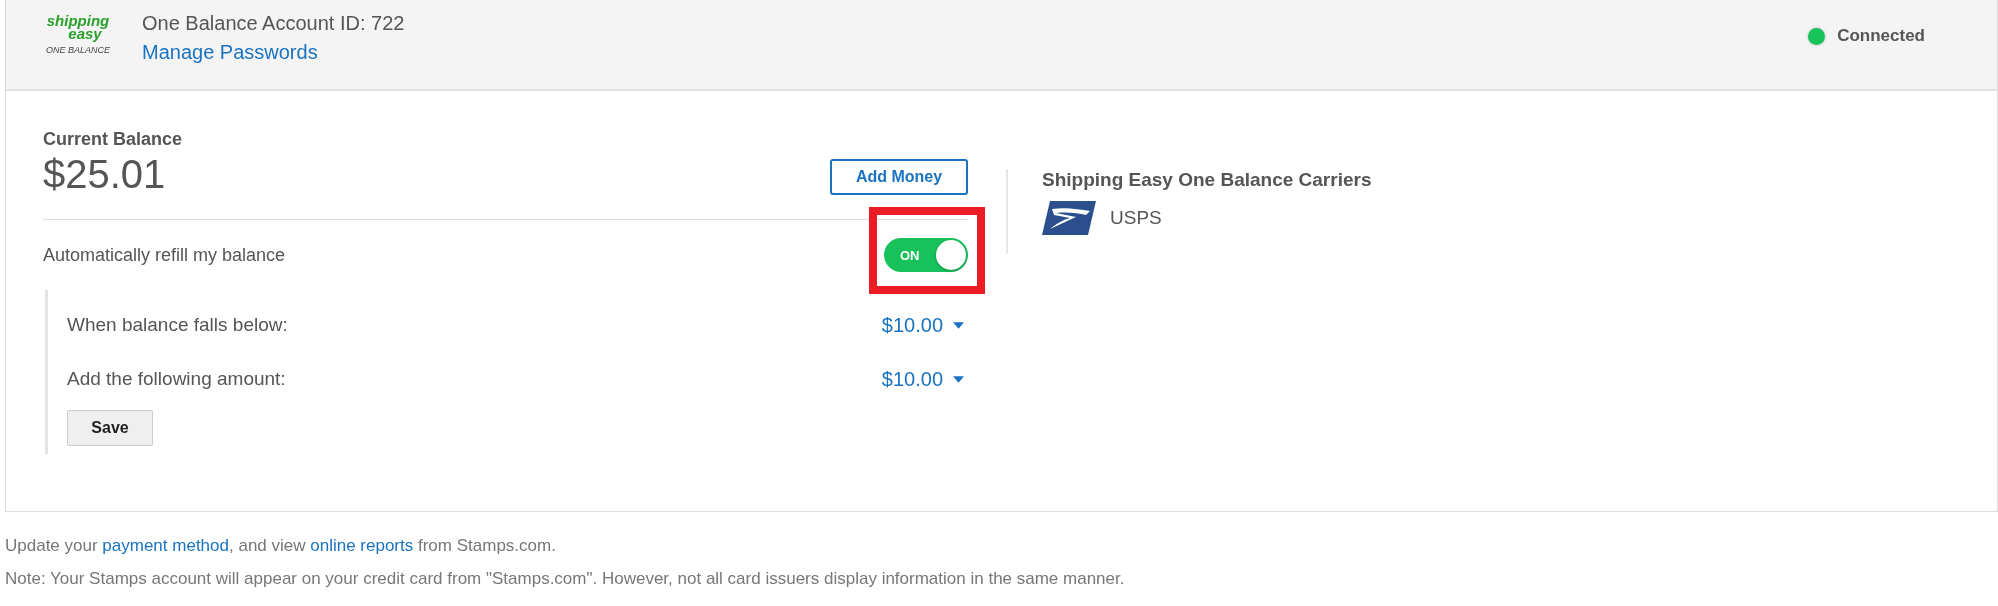 The image size is (1998, 606). Describe the element at coordinates (176, 379) in the screenshot. I see `setting-label: Add the following amount:` at that location.